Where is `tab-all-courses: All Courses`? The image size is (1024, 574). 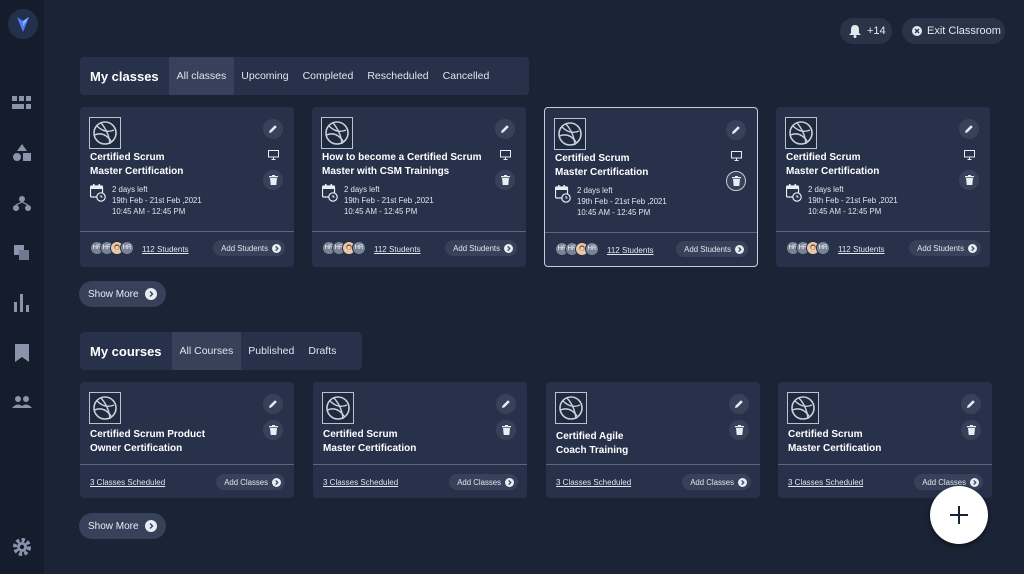 tab-all-courses: All Courses is located at coordinates (206, 351).